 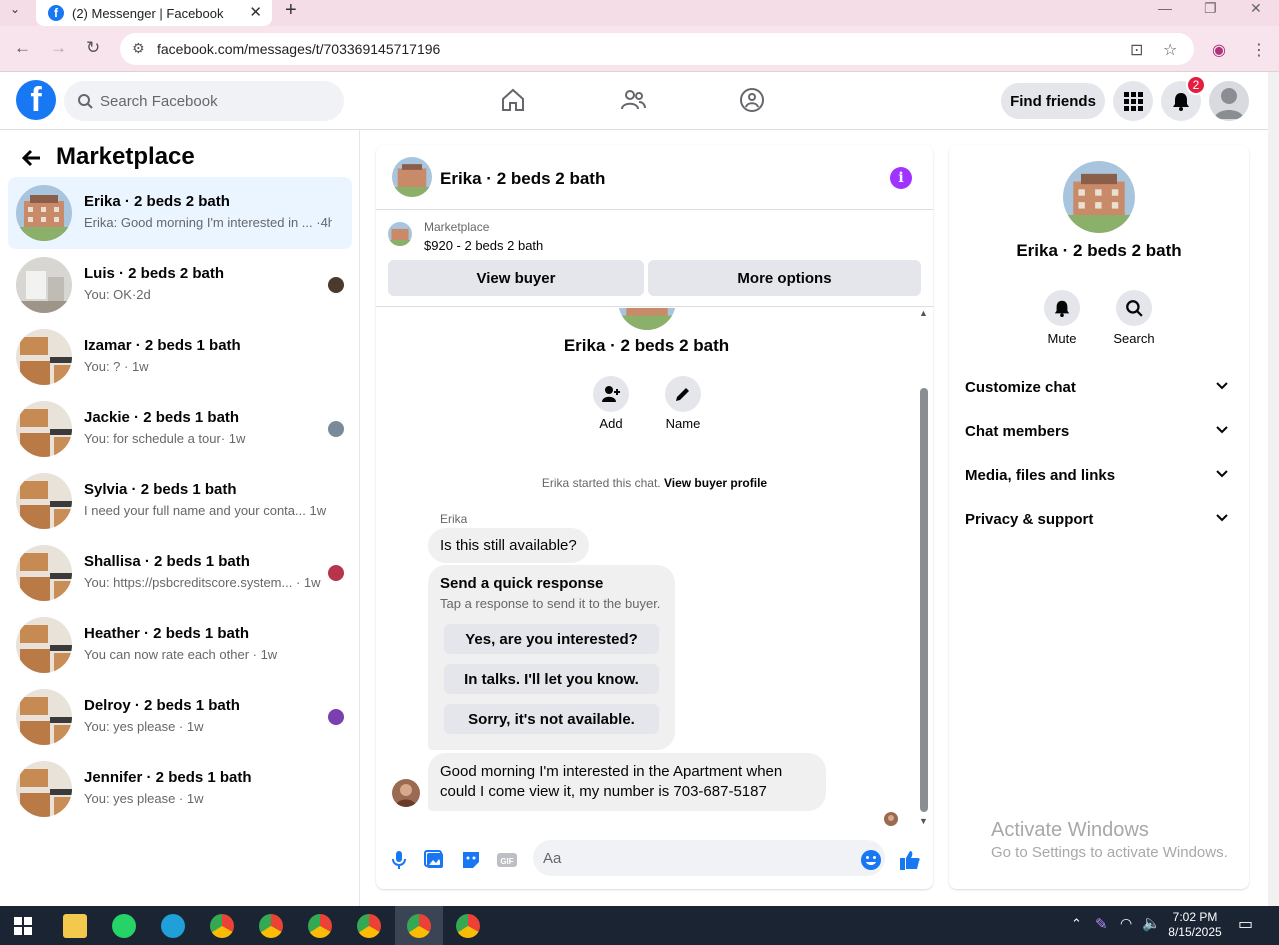 I want to click on section-chat-members: Chat members, so click(x=1099, y=431).